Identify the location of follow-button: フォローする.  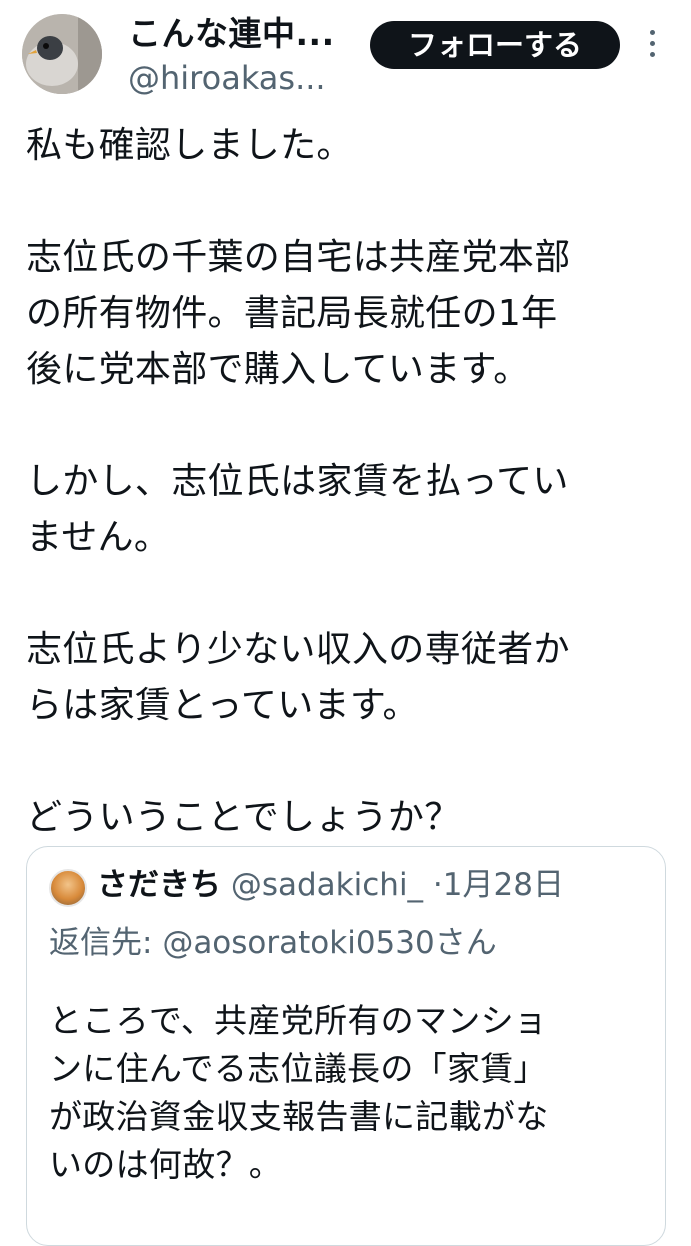
(495, 45).